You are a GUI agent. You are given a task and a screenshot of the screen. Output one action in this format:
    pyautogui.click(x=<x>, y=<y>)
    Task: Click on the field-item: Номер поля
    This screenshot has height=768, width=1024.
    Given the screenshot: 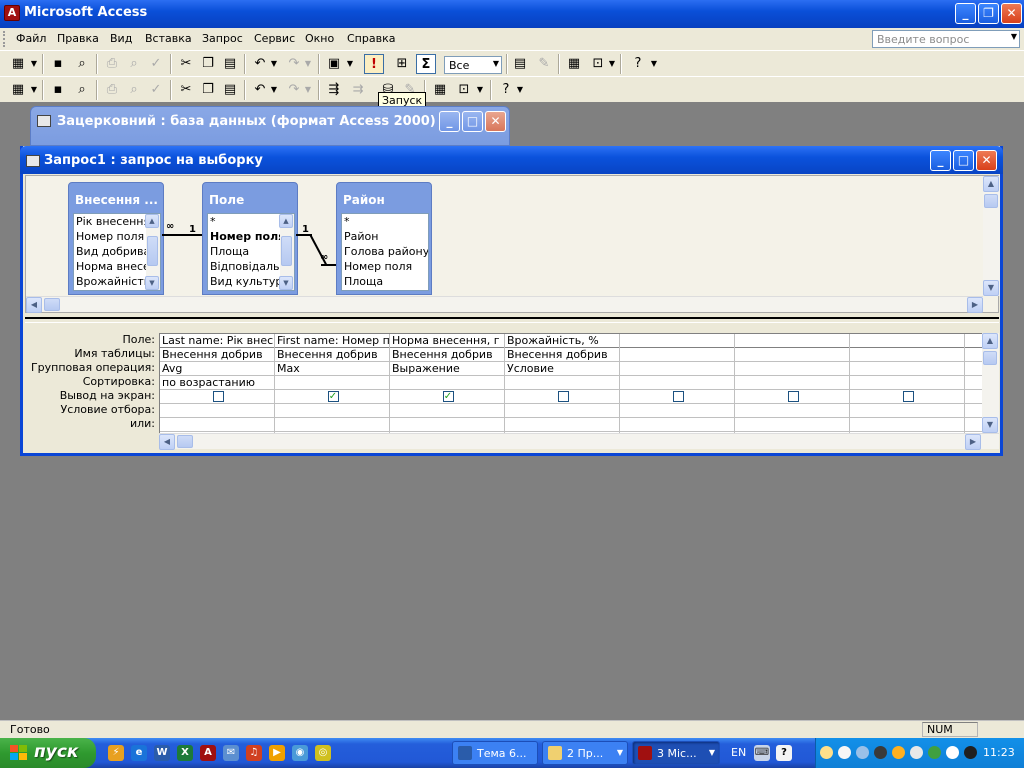 What is the action you would take?
    pyautogui.click(x=385, y=266)
    